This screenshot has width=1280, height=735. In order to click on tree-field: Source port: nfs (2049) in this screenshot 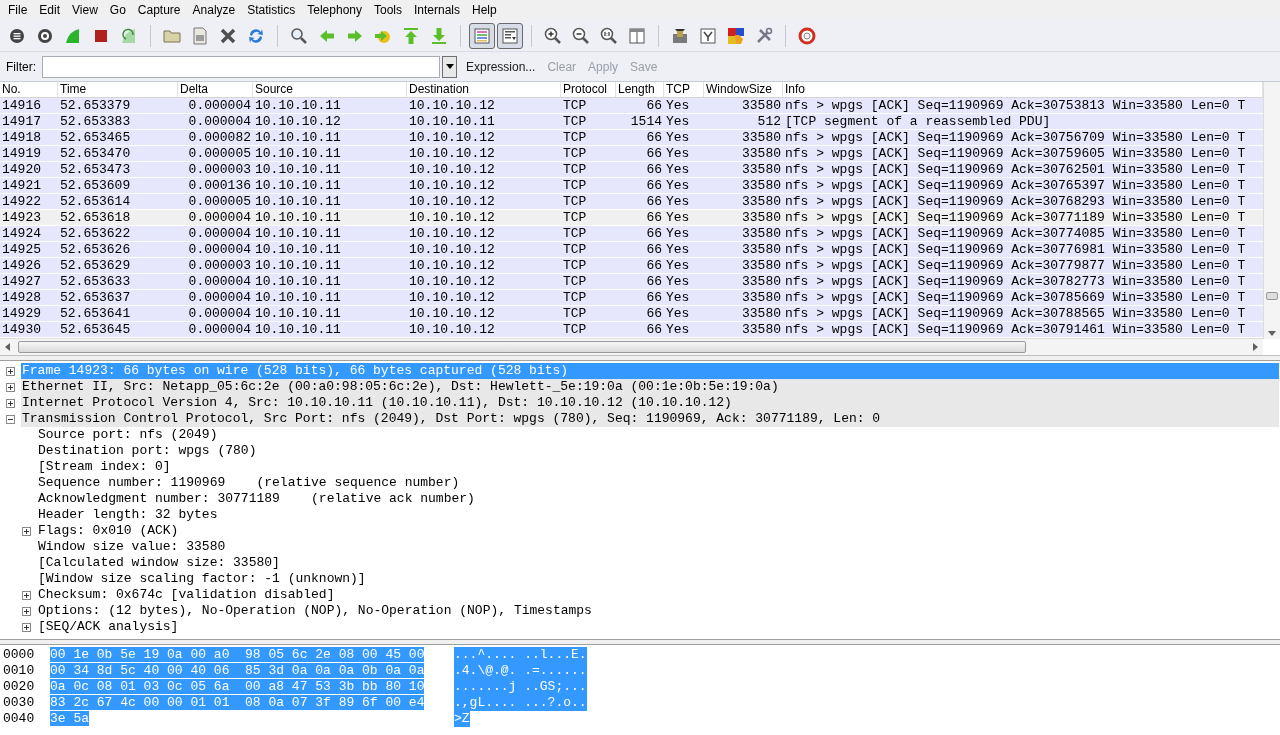, I will do `click(658, 435)`.